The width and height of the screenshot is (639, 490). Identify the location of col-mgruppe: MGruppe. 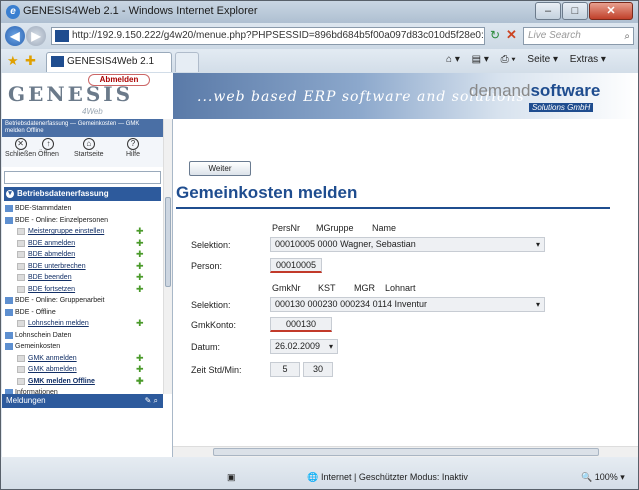
(335, 228).